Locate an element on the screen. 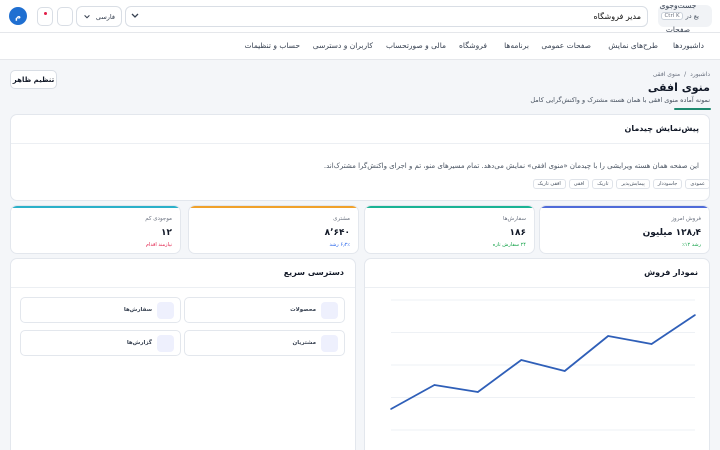 Image resolution: width=720 pixels, height=450 pixels. box-icon is located at coordinates (329, 310).